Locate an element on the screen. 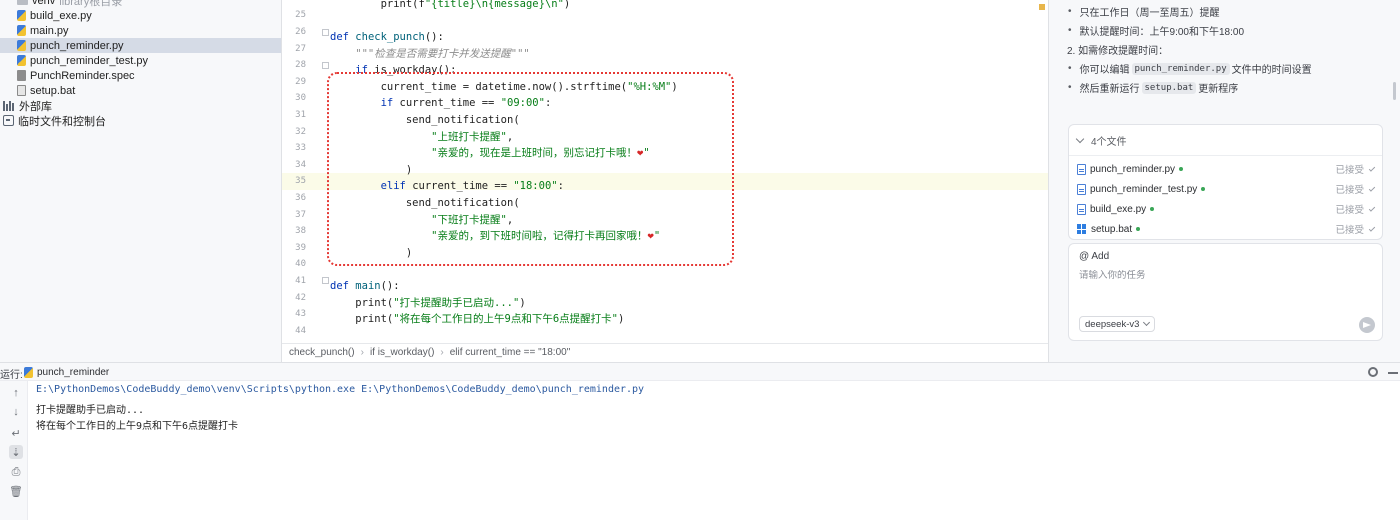  file-name: setup.bat is located at coordinates (1112, 229).